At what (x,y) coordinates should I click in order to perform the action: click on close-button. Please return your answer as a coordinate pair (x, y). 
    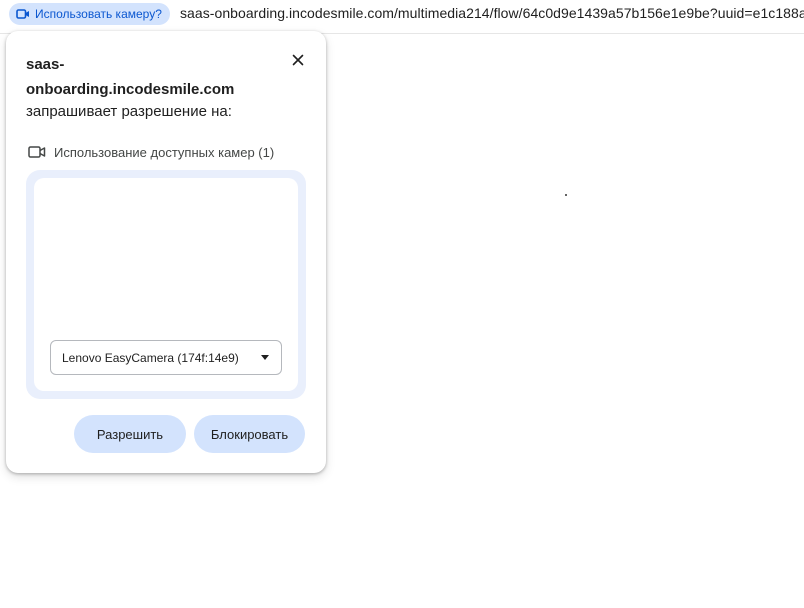
    Looking at the image, I should click on (298, 62).